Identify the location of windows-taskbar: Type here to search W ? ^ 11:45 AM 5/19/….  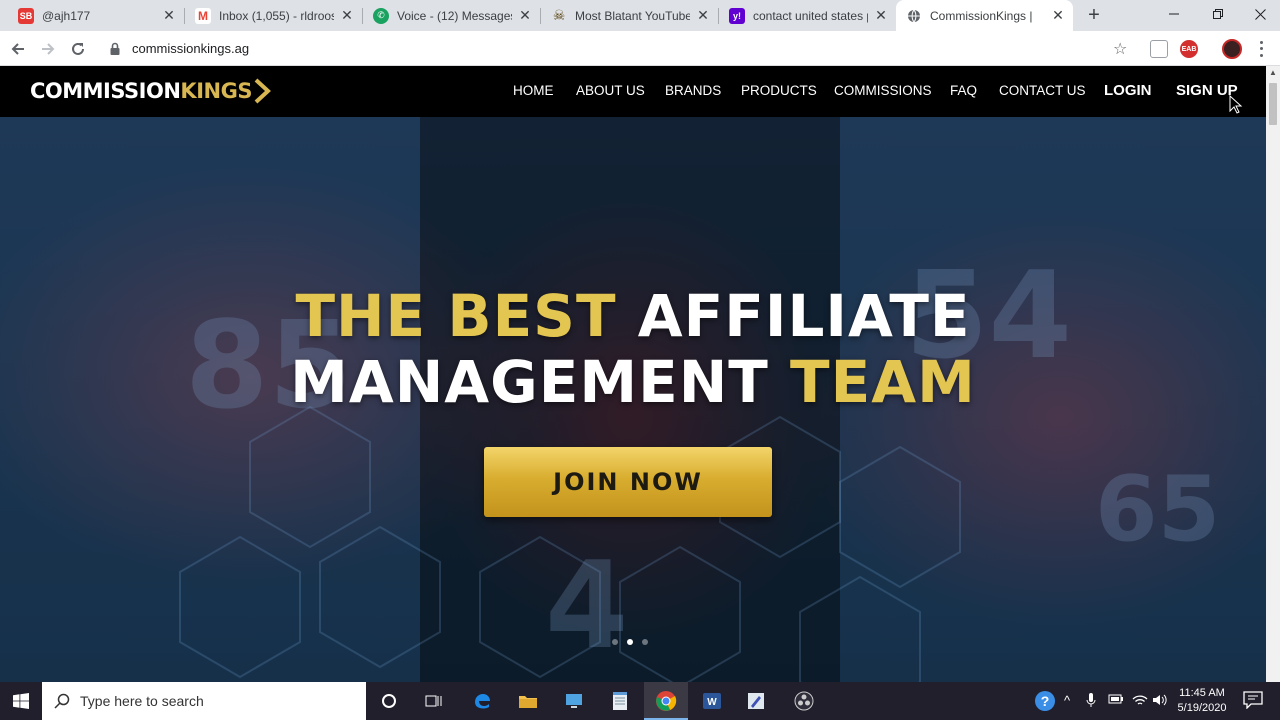
(640, 701).